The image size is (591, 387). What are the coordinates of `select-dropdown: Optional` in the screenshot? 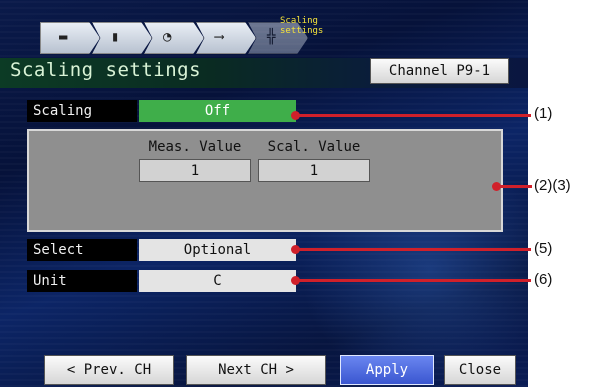 It's located at (217, 250).